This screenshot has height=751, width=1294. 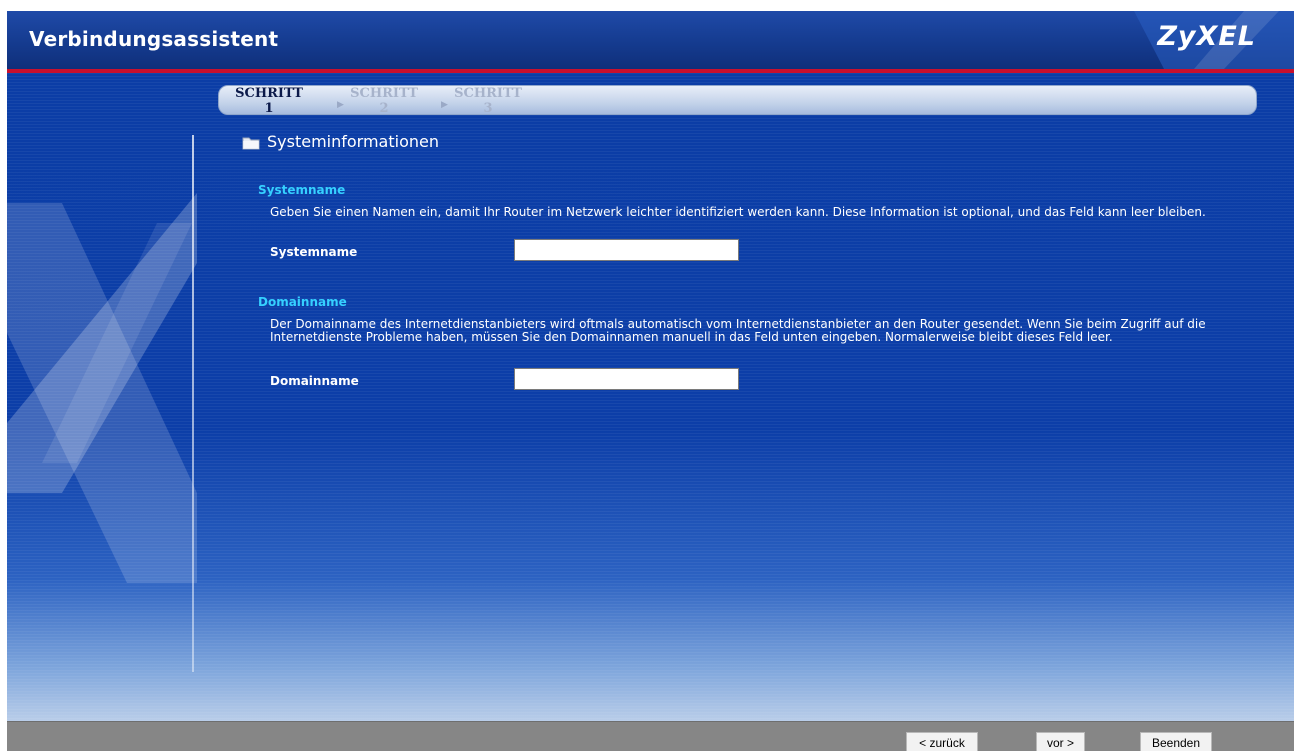 What do you see at coordinates (154, 39) in the screenshot?
I see `wizard-title: Verbindungsassistent` at bounding box center [154, 39].